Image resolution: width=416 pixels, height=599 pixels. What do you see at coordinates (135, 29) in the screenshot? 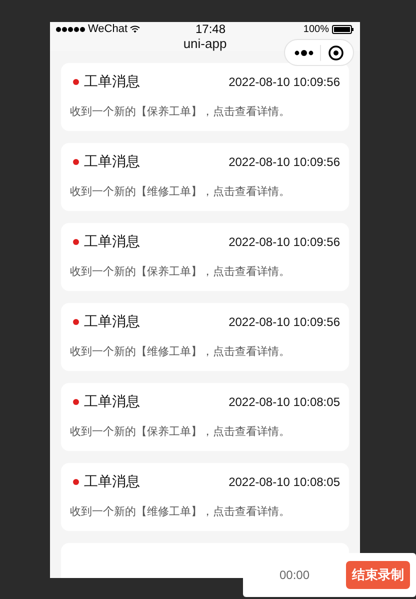
I see `wifi-icon` at bounding box center [135, 29].